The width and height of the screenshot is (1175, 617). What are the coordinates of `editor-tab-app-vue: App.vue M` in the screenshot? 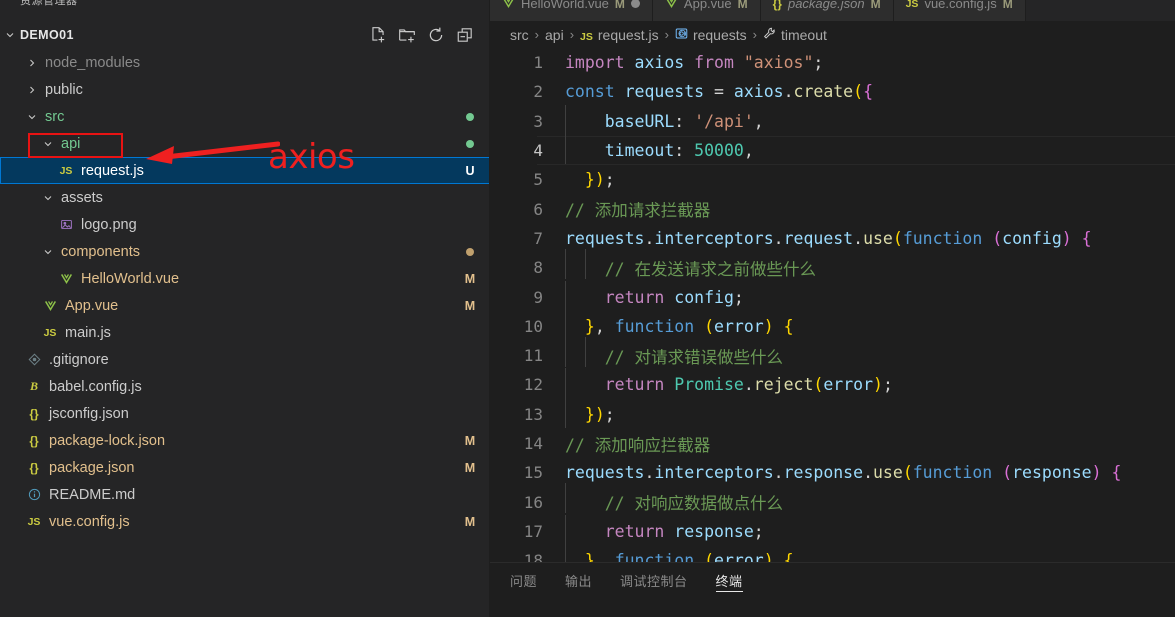 It's located at (706, 10).